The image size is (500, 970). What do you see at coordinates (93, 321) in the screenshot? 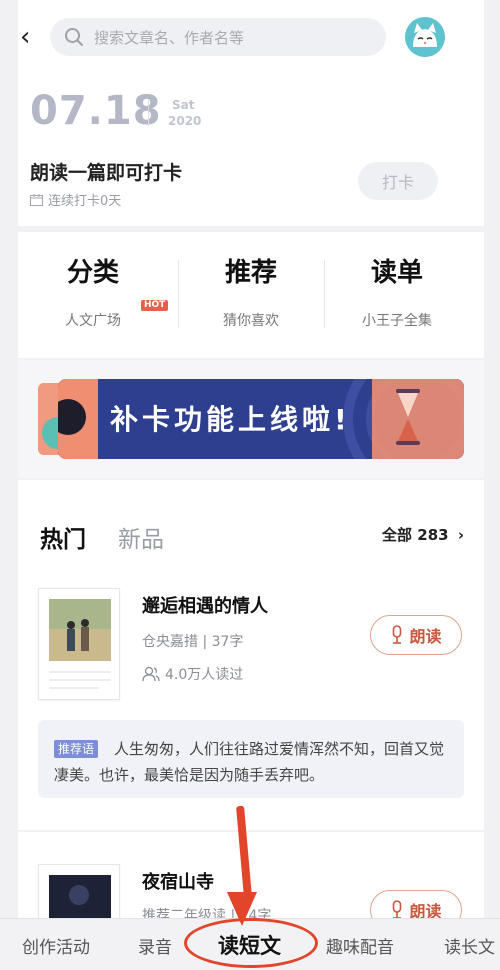
I see `category-subtitle: 人文广场` at bounding box center [93, 321].